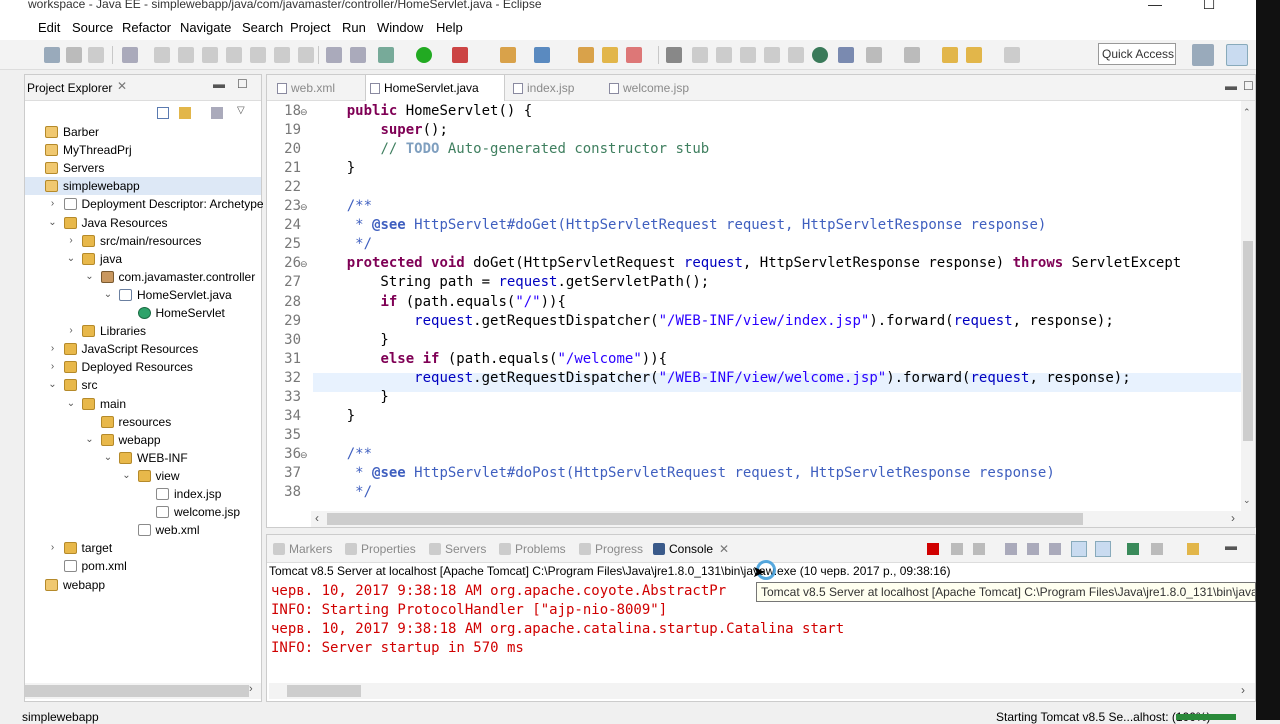 This screenshot has height=724, width=1280. What do you see at coordinates (258, 55) in the screenshot?
I see `step-into-icon` at bounding box center [258, 55].